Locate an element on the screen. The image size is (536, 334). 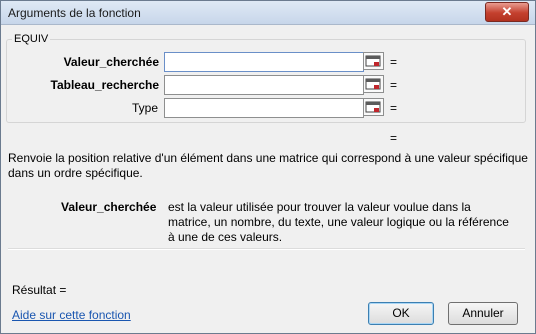
close-button: ✕ is located at coordinates (507, 12).